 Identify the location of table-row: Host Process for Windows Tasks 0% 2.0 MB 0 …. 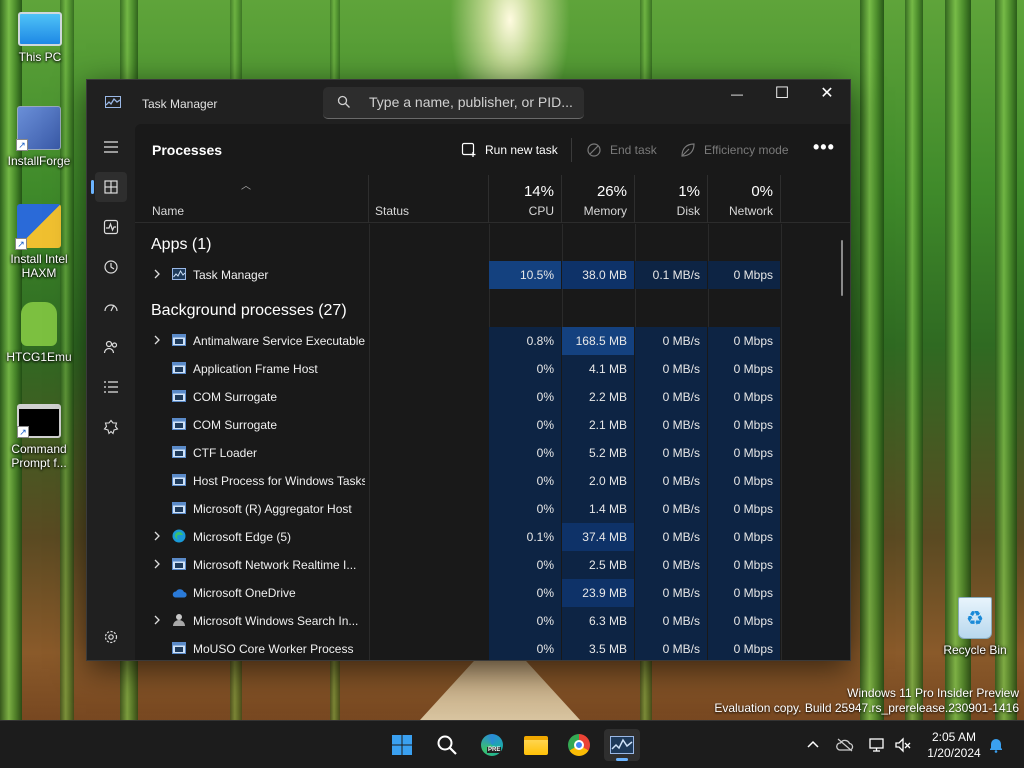
(457, 481).